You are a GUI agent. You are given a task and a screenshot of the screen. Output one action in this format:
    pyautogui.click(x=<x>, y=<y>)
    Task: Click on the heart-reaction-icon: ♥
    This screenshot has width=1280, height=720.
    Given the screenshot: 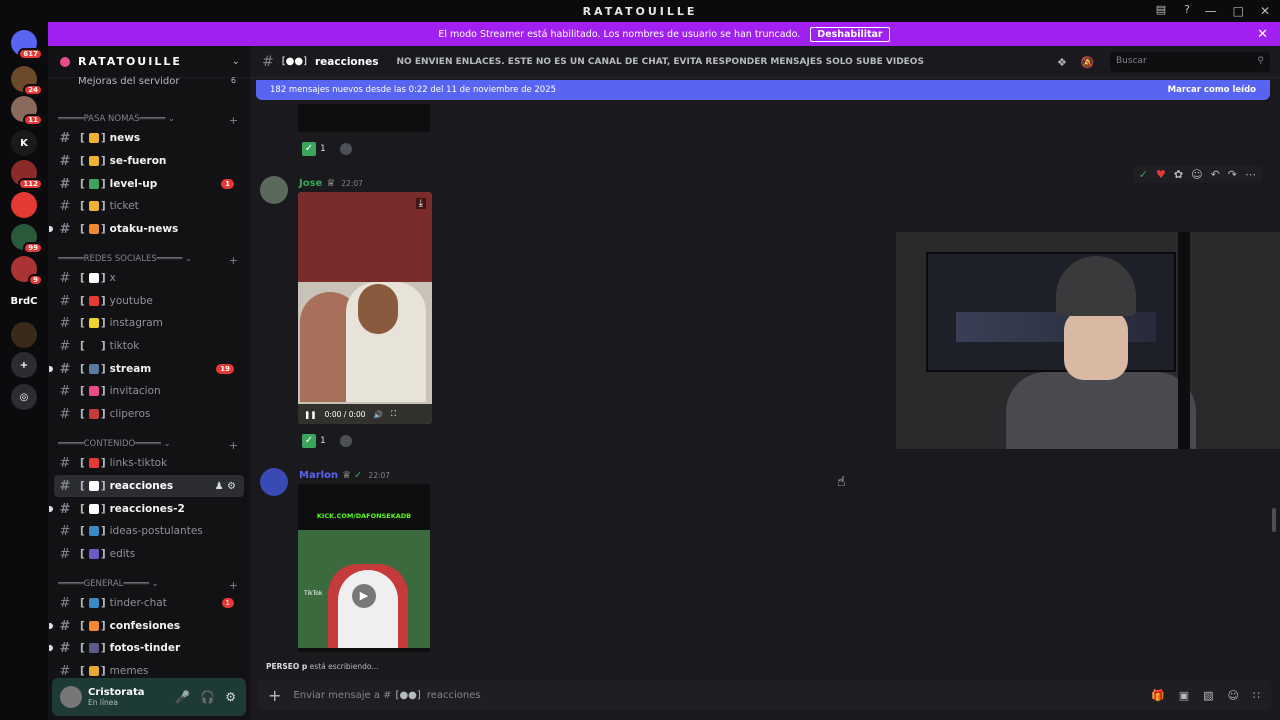 What is the action you would take?
    pyautogui.click(x=1161, y=174)
    